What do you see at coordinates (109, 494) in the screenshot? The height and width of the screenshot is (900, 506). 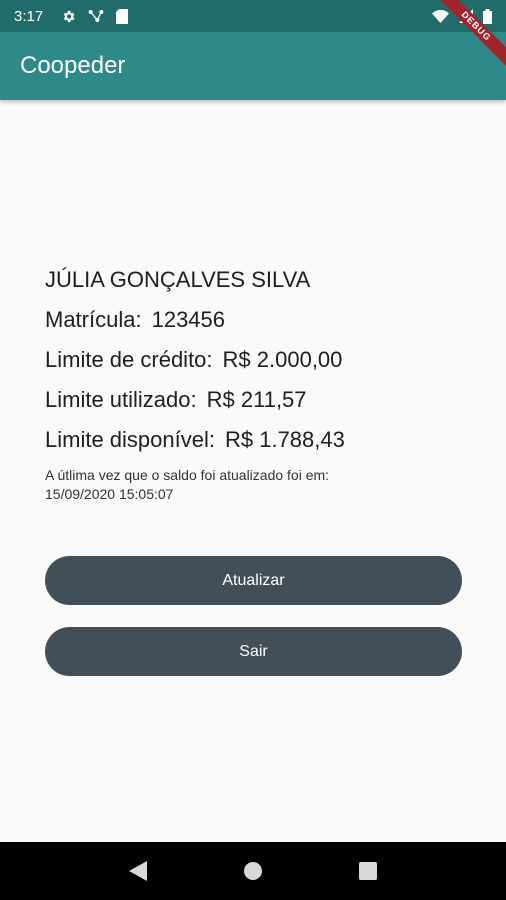 I see `last-update-timestamp: 15/09/2020 15:05:07` at bounding box center [109, 494].